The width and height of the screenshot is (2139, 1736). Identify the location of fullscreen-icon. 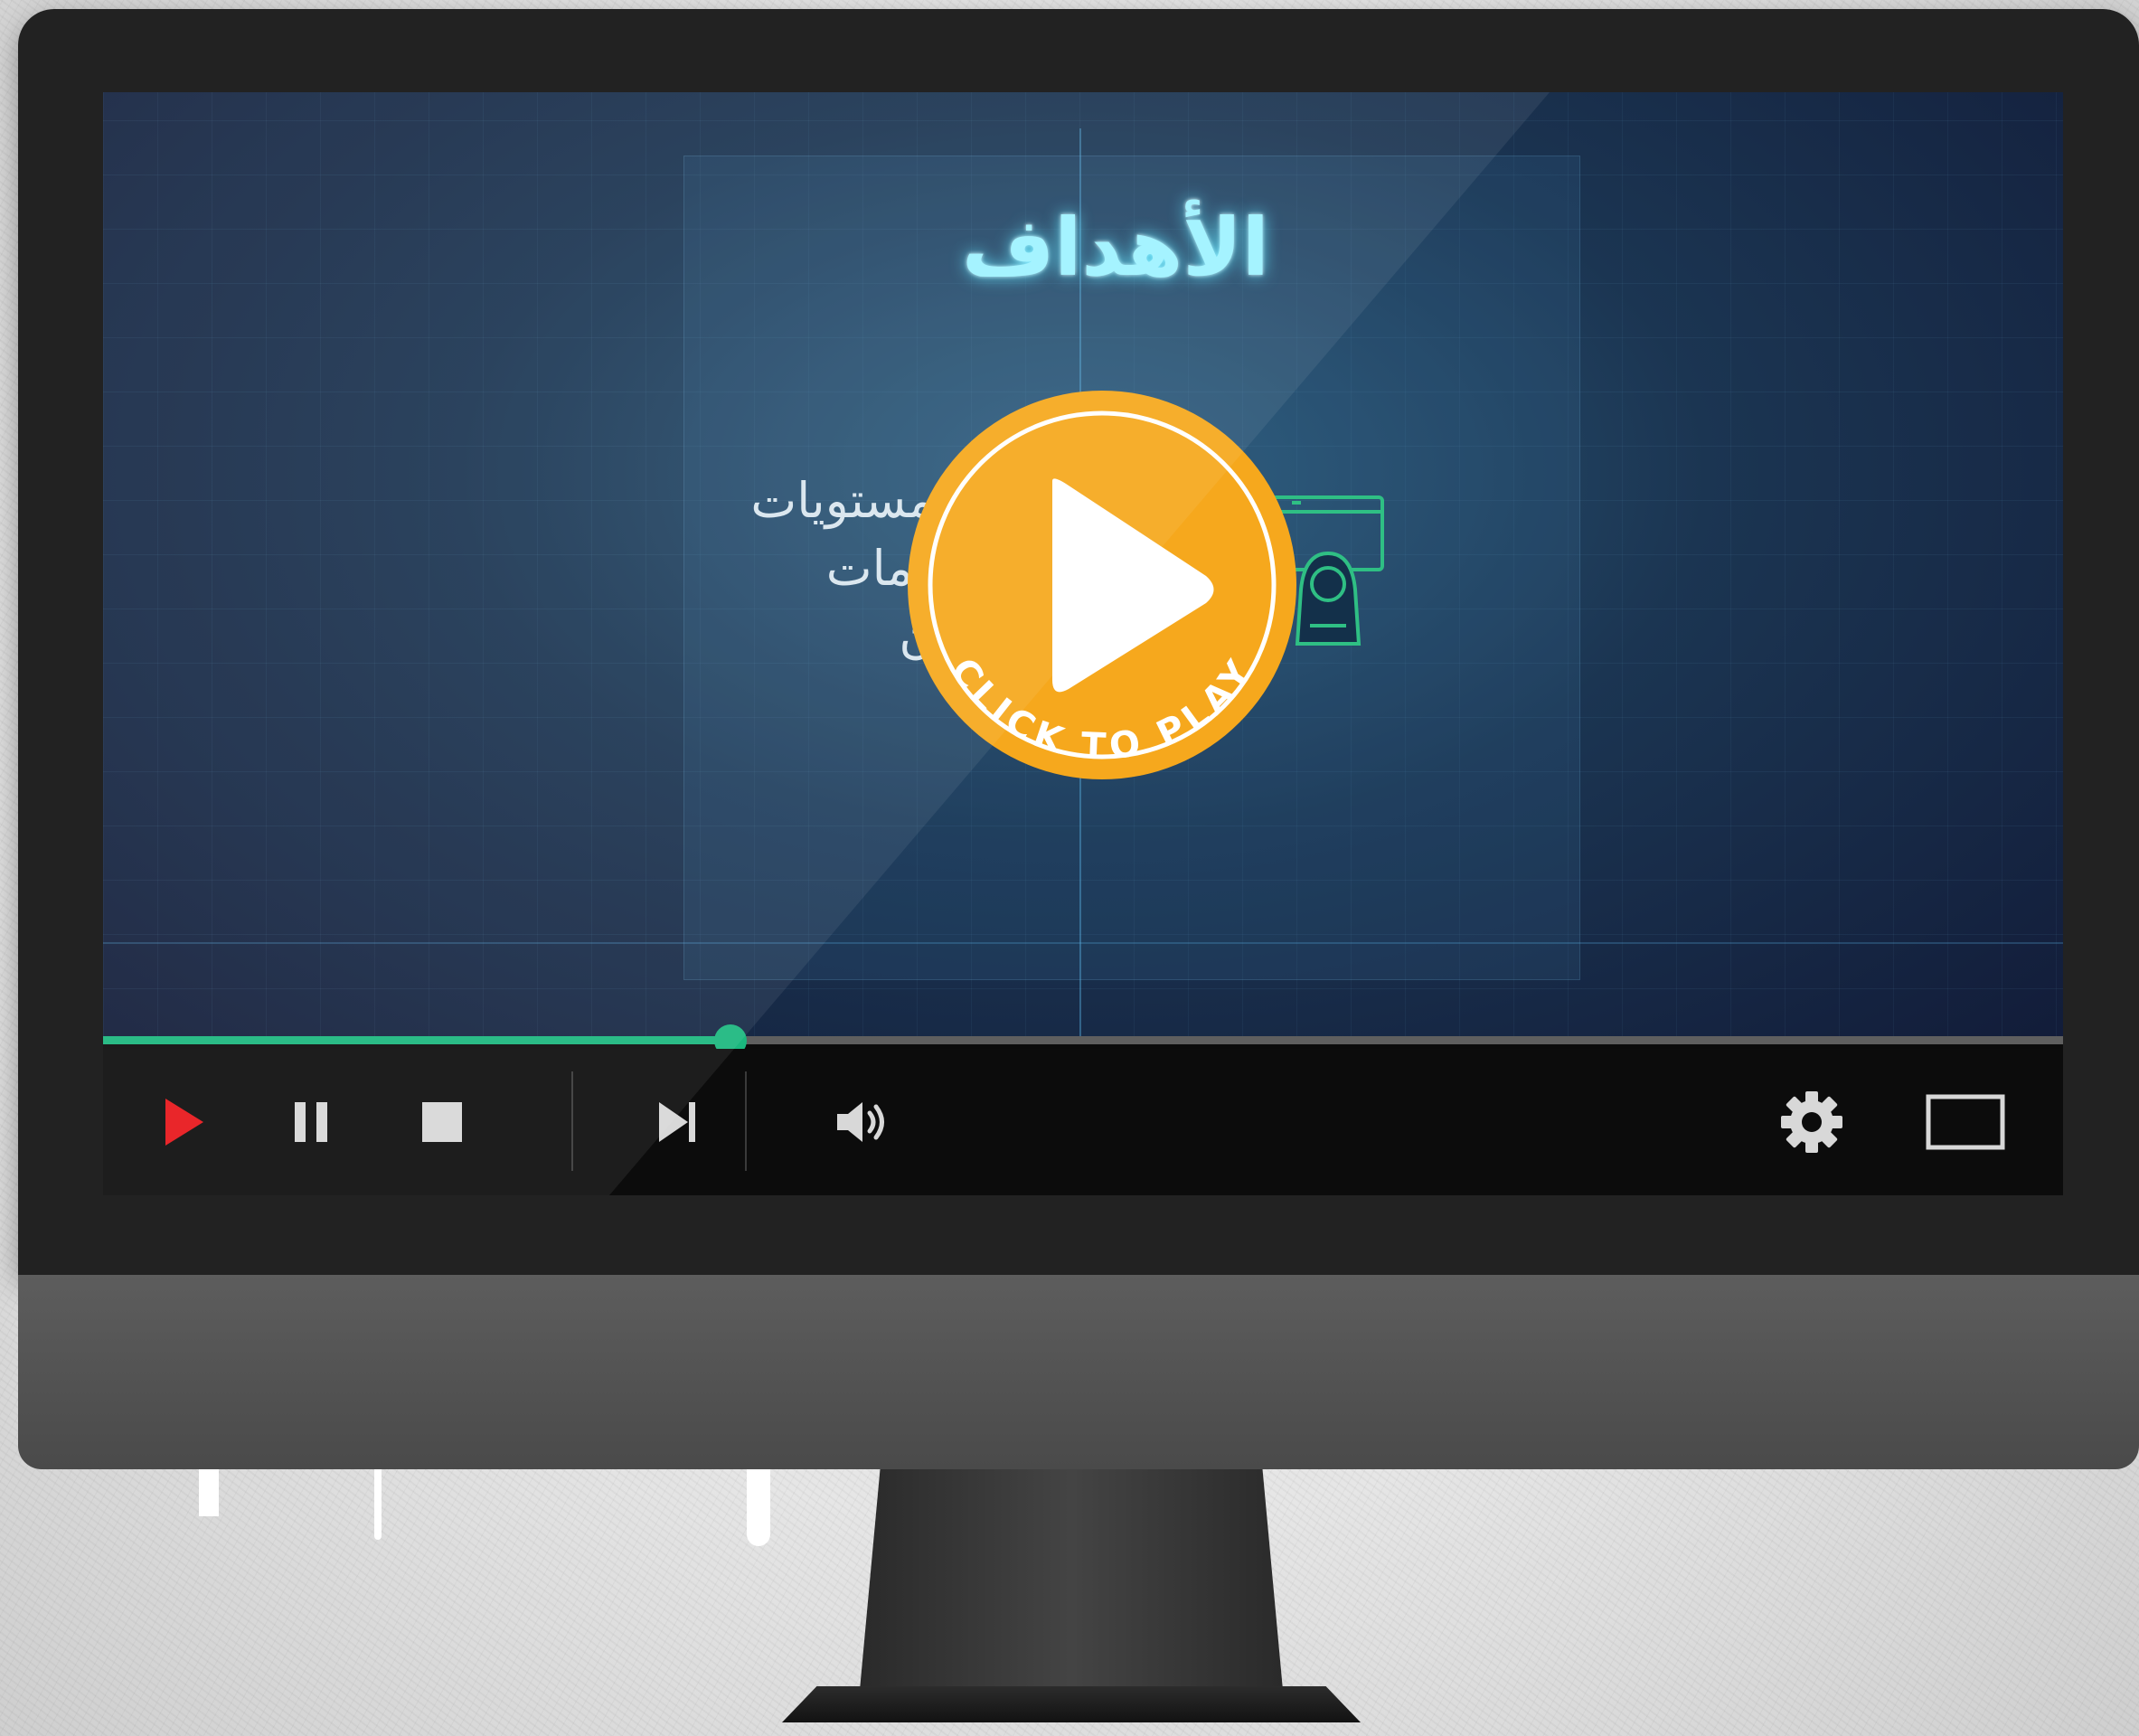
(1966, 1122).